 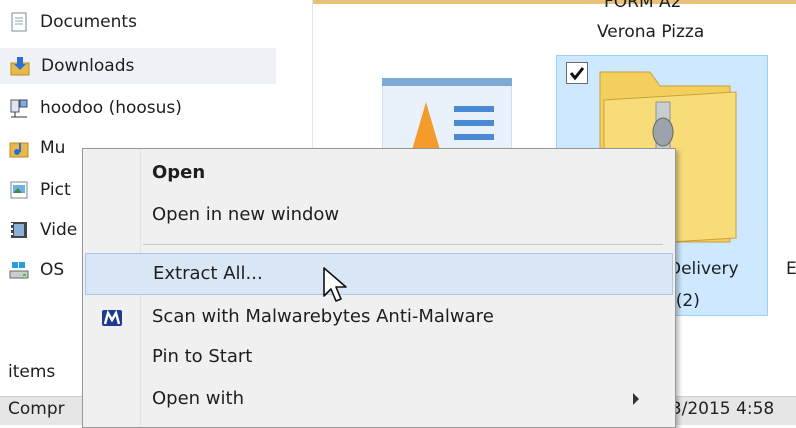 I want to click on nav-label: Pict, so click(x=55, y=190).